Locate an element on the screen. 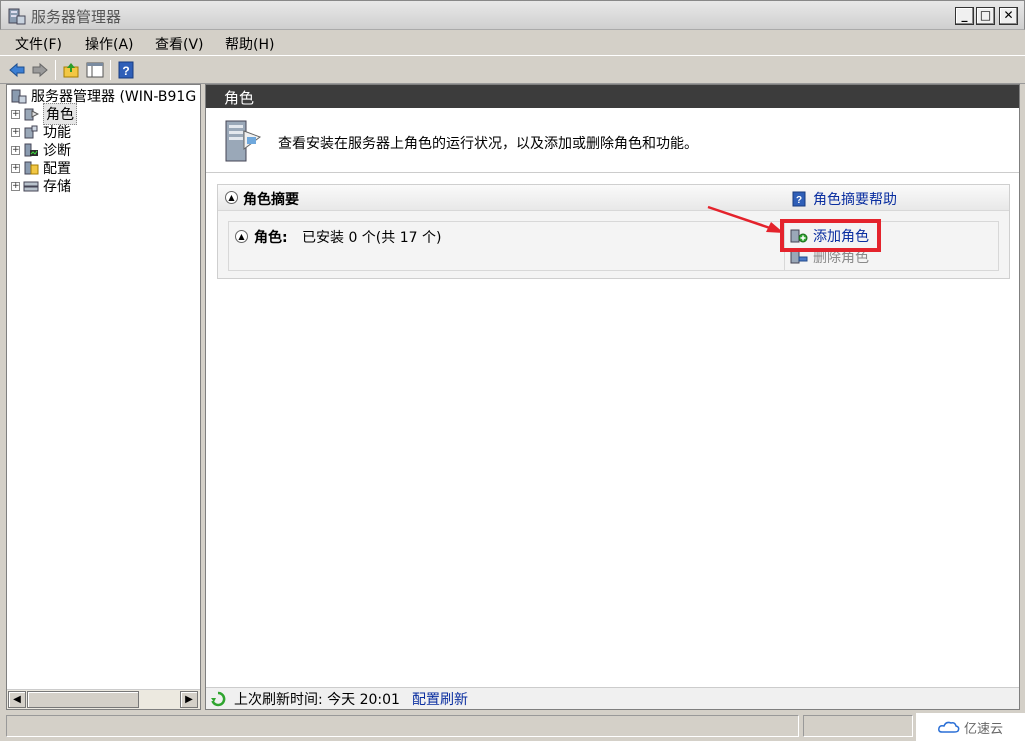 The width and height of the screenshot is (1025, 741). server-roles-icon is located at coordinates (243, 141).